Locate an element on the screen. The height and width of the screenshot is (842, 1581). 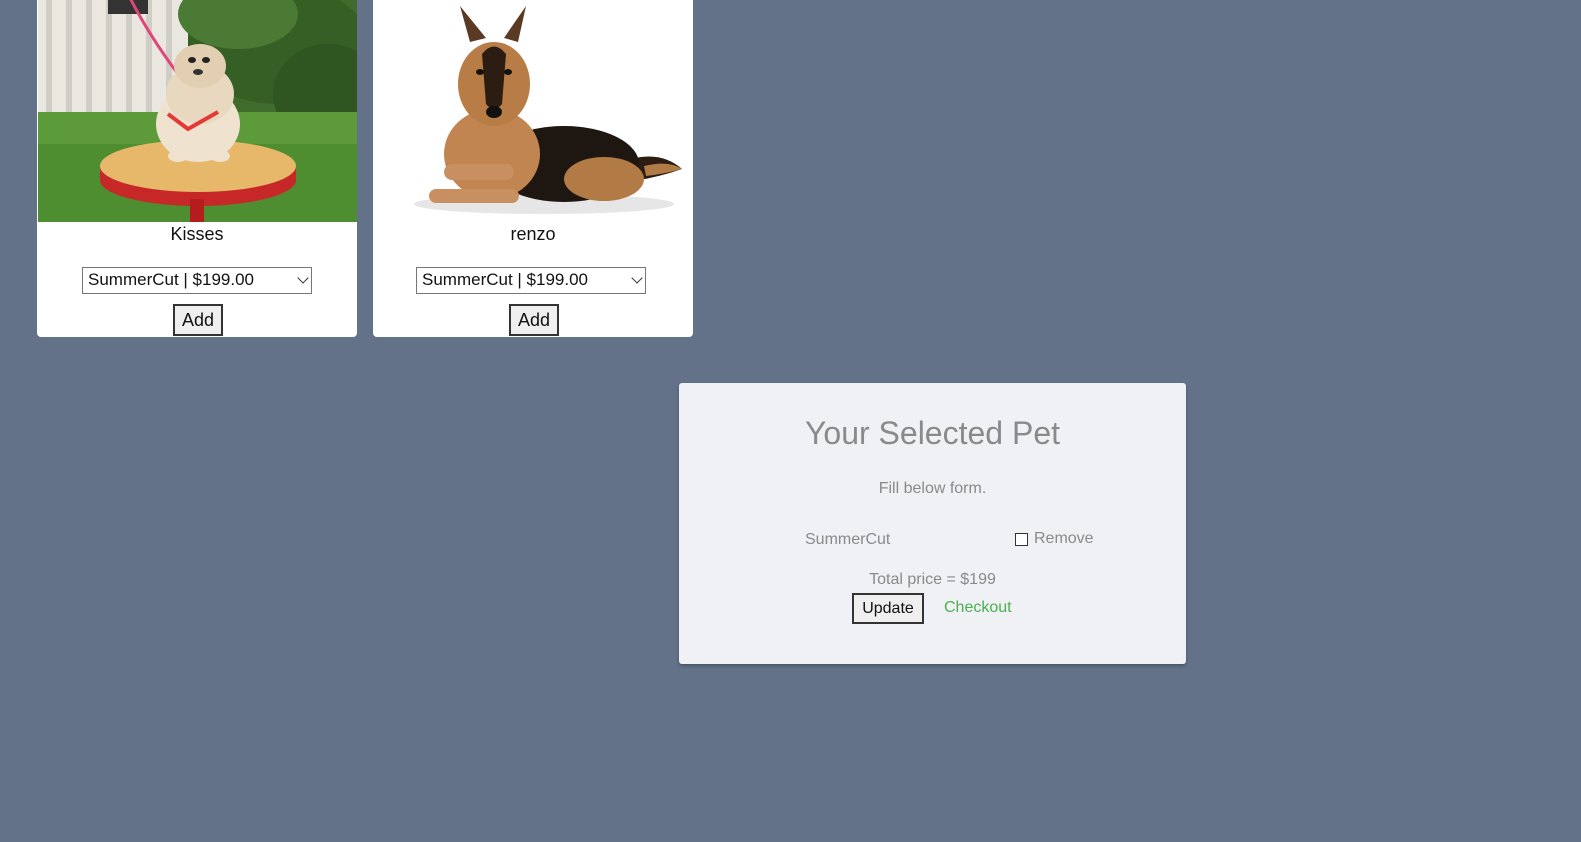
panel-title: Your Selected Pet is located at coordinates (932, 433).